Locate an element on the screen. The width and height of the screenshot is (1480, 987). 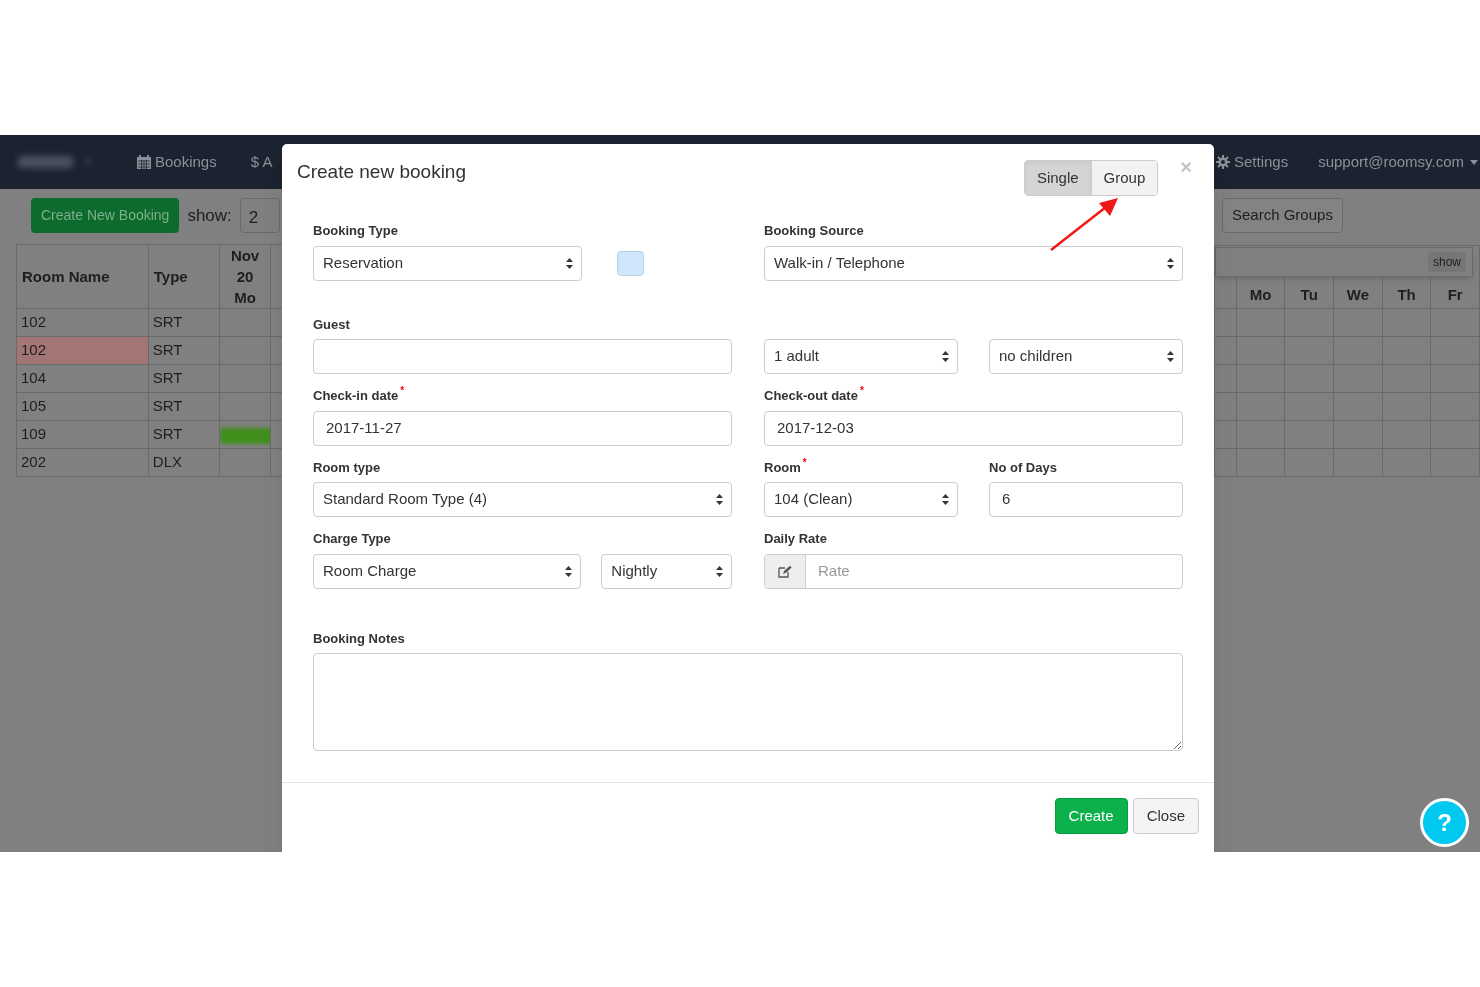
table-cell: 202 is located at coordinates (82, 462).